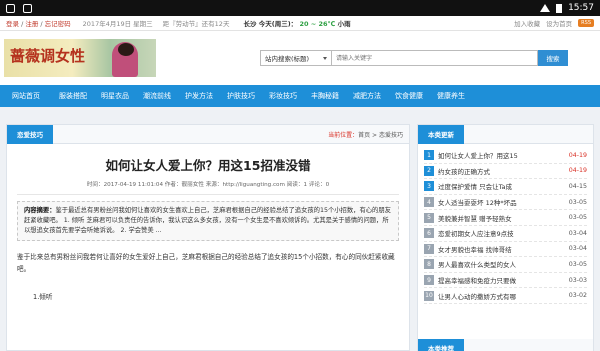  Describe the element at coordinates (429, 170) in the screenshot. I see `rank-badge: 2` at that location.